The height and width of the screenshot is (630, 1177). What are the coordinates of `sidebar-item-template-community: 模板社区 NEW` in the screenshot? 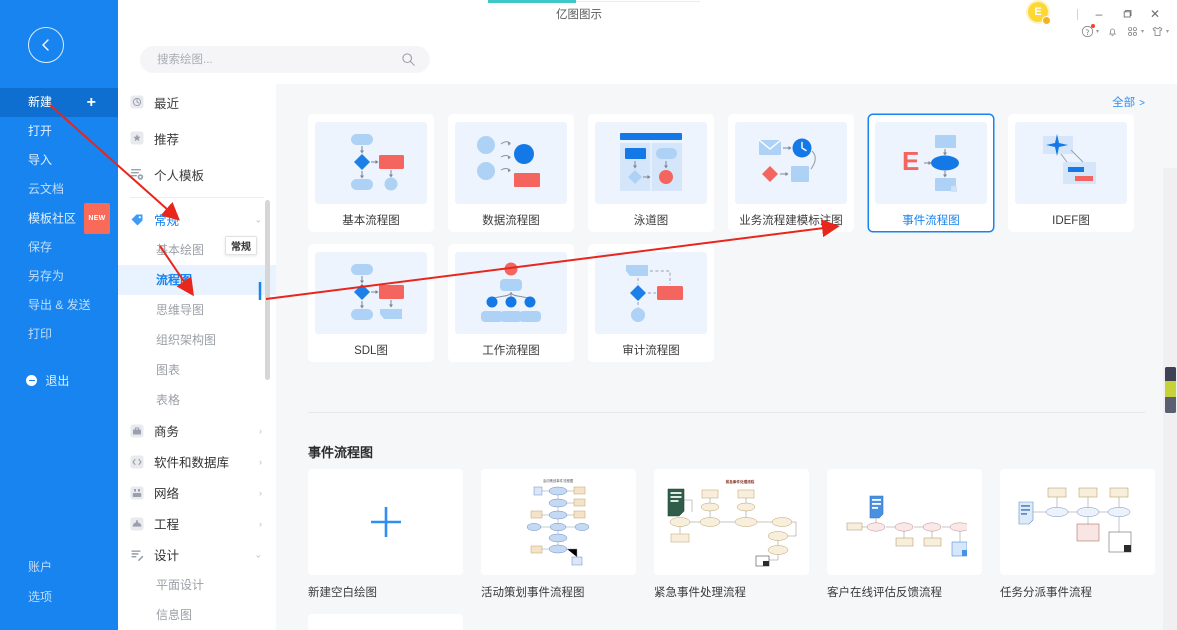 It's located at (59, 218).